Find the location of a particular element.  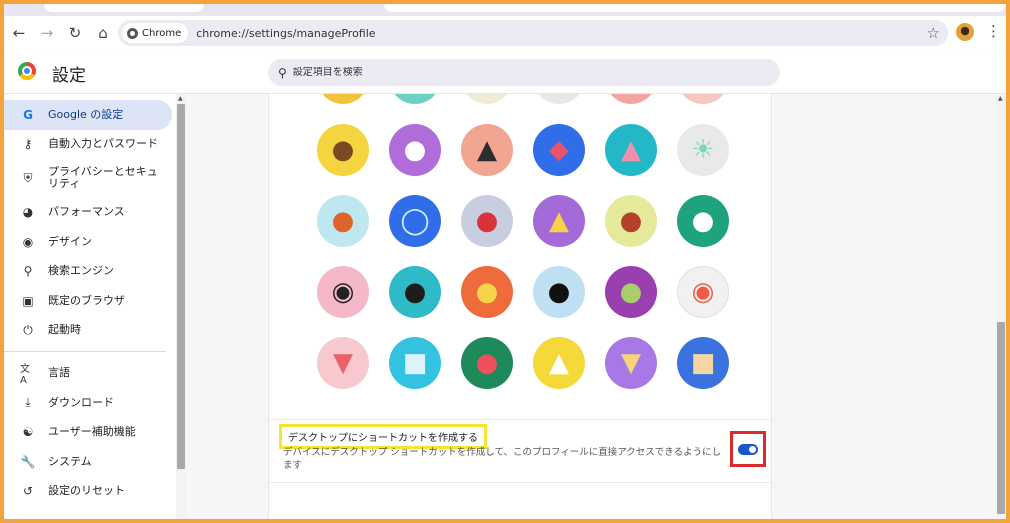

panda-avatar: ● is located at coordinates (415, 150).